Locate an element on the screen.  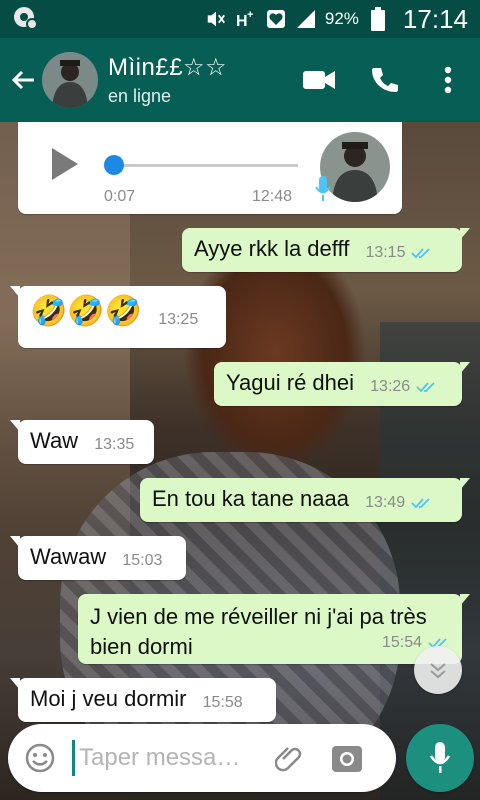
heart-icon is located at coordinates (276, 19).